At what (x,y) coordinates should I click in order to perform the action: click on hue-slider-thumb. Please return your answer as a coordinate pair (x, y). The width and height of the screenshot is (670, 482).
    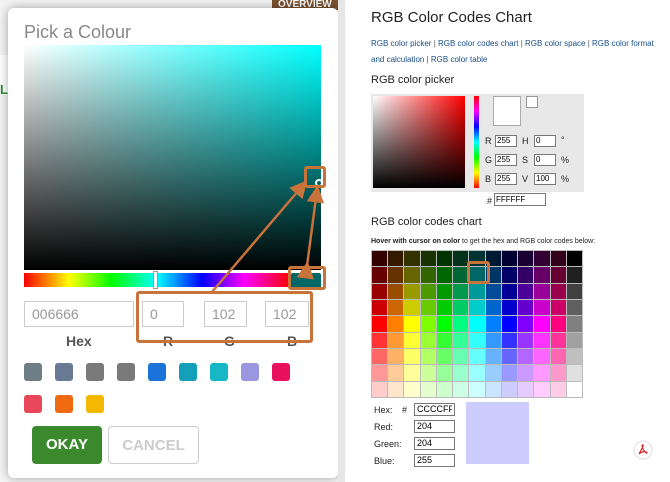
    Looking at the image, I should click on (155, 280).